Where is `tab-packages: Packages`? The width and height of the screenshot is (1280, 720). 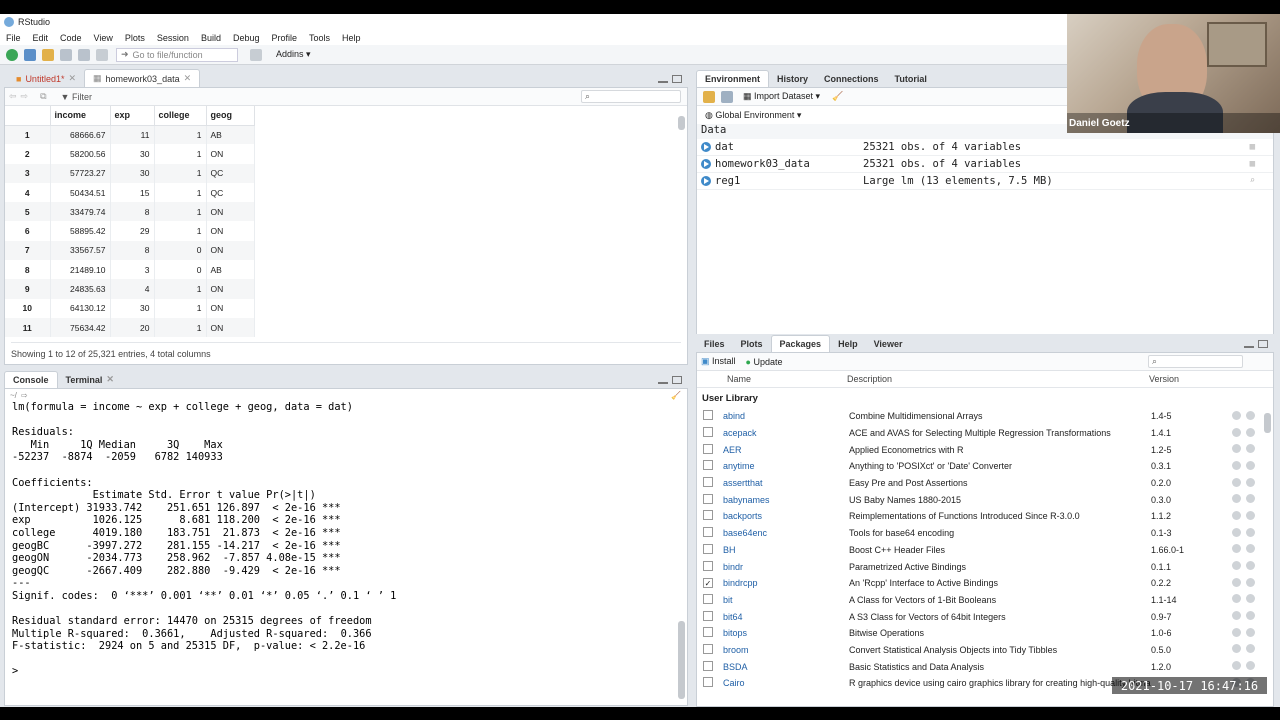 tab-packages: Packages is located at coordinates (800, 343).